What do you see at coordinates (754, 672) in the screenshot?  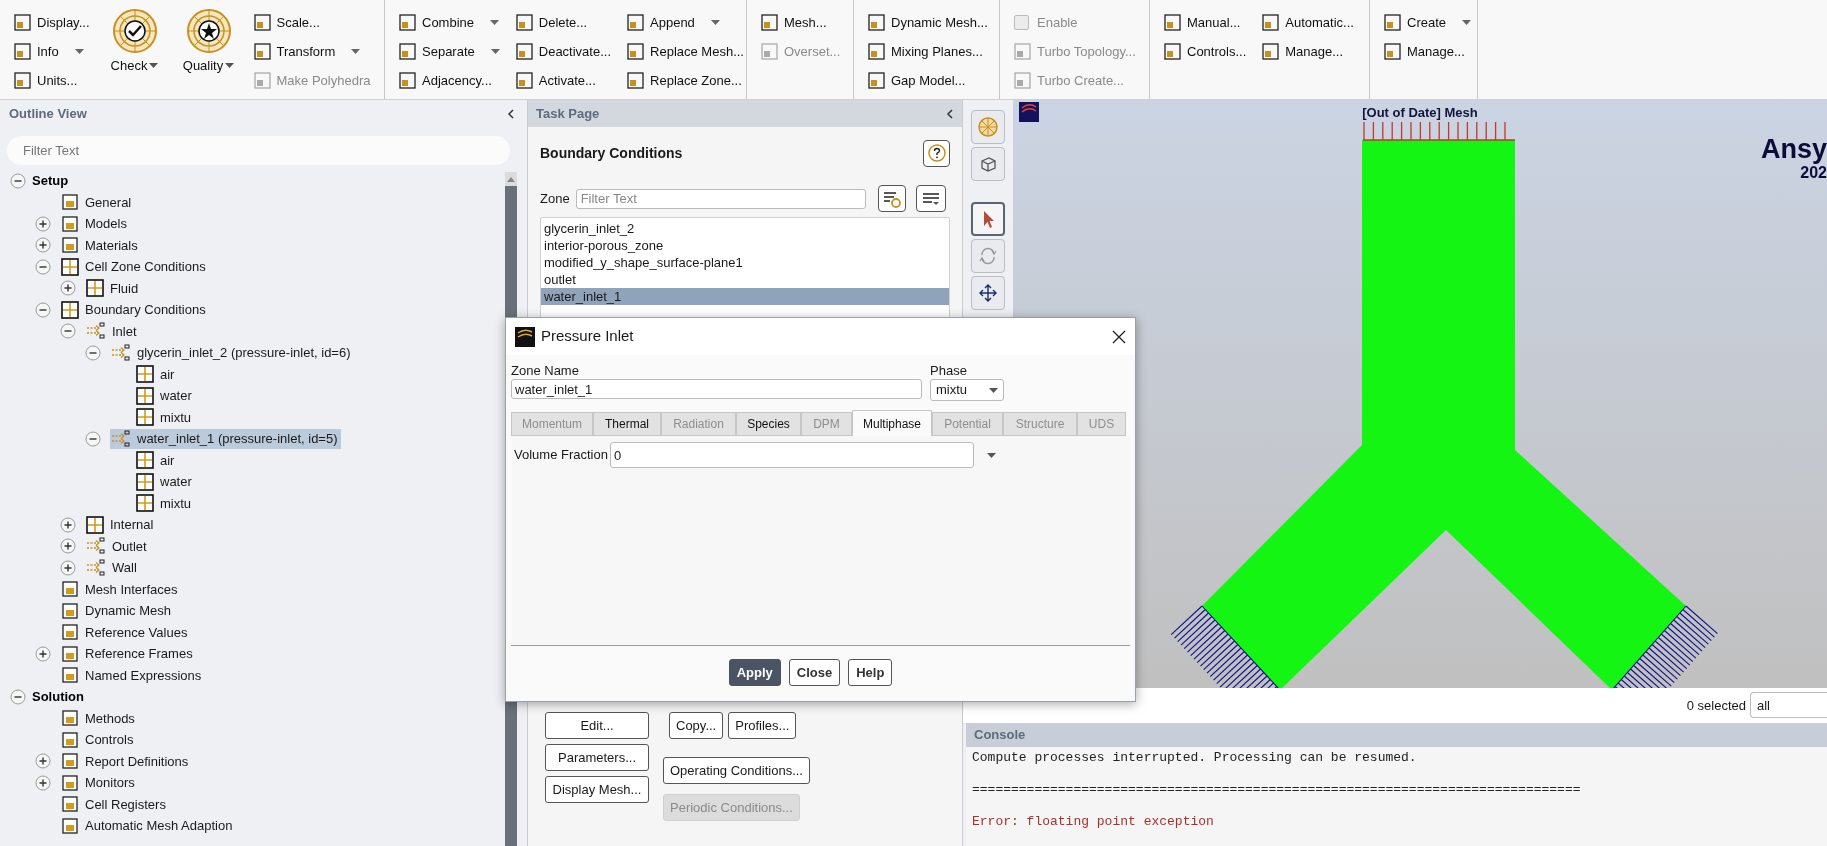 I see `dialog-button: Apply` at bounding box center [754, 672].